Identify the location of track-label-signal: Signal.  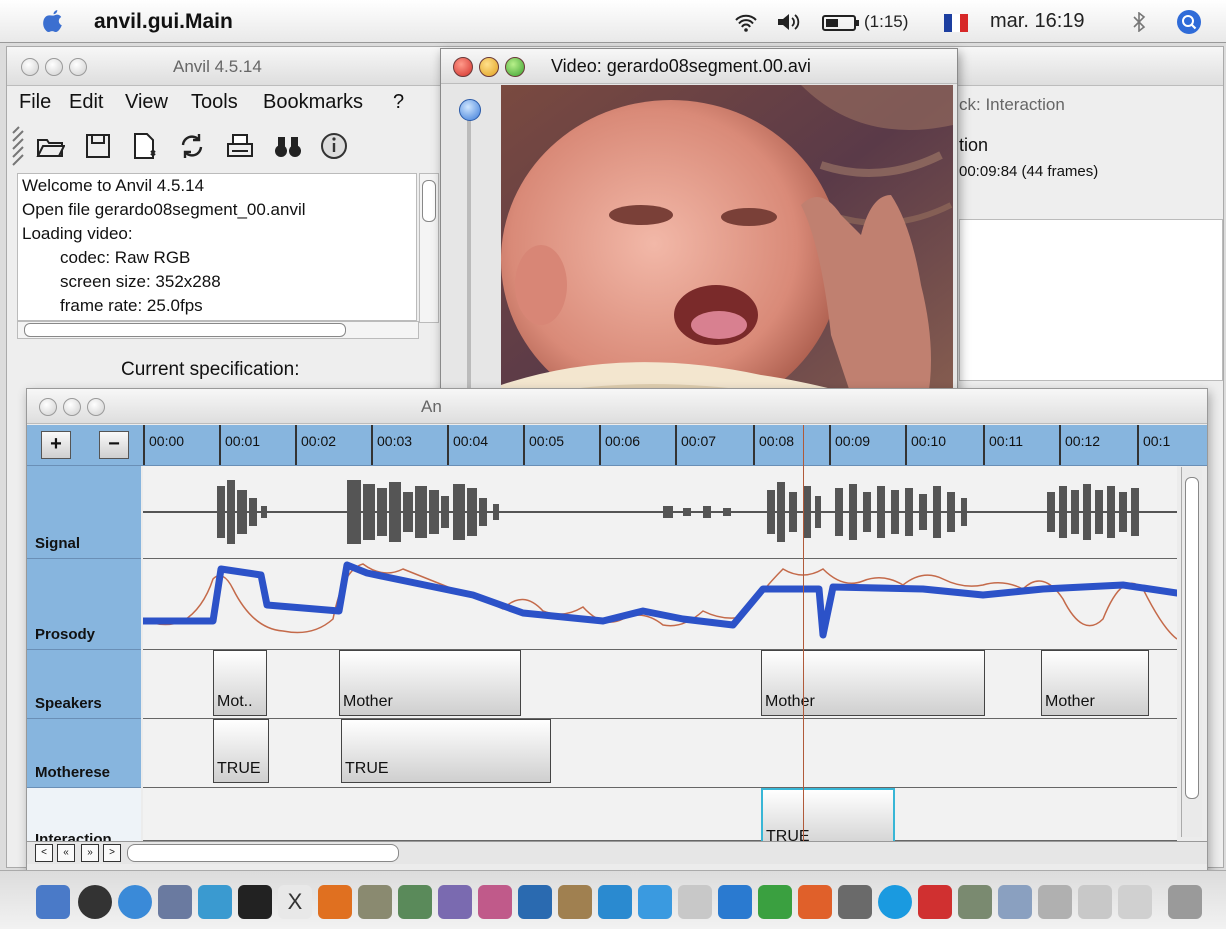
(84, 512).